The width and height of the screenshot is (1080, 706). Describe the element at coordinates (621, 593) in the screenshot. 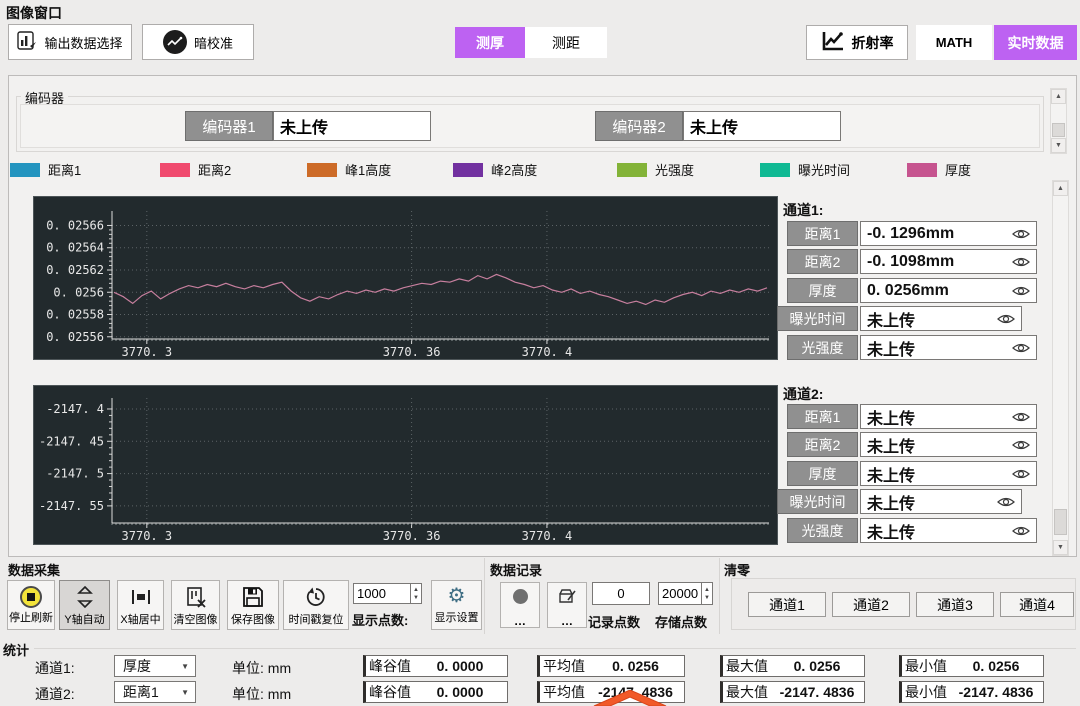

I see `record-points-input` at that location.